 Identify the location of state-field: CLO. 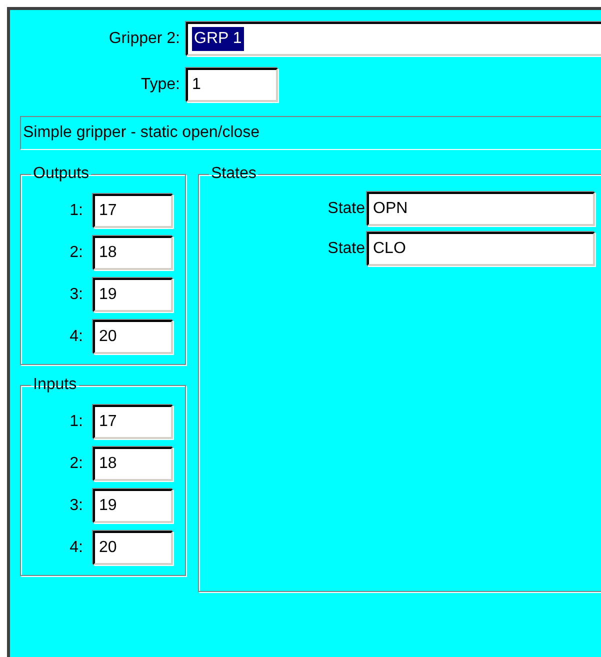
(481, 249).